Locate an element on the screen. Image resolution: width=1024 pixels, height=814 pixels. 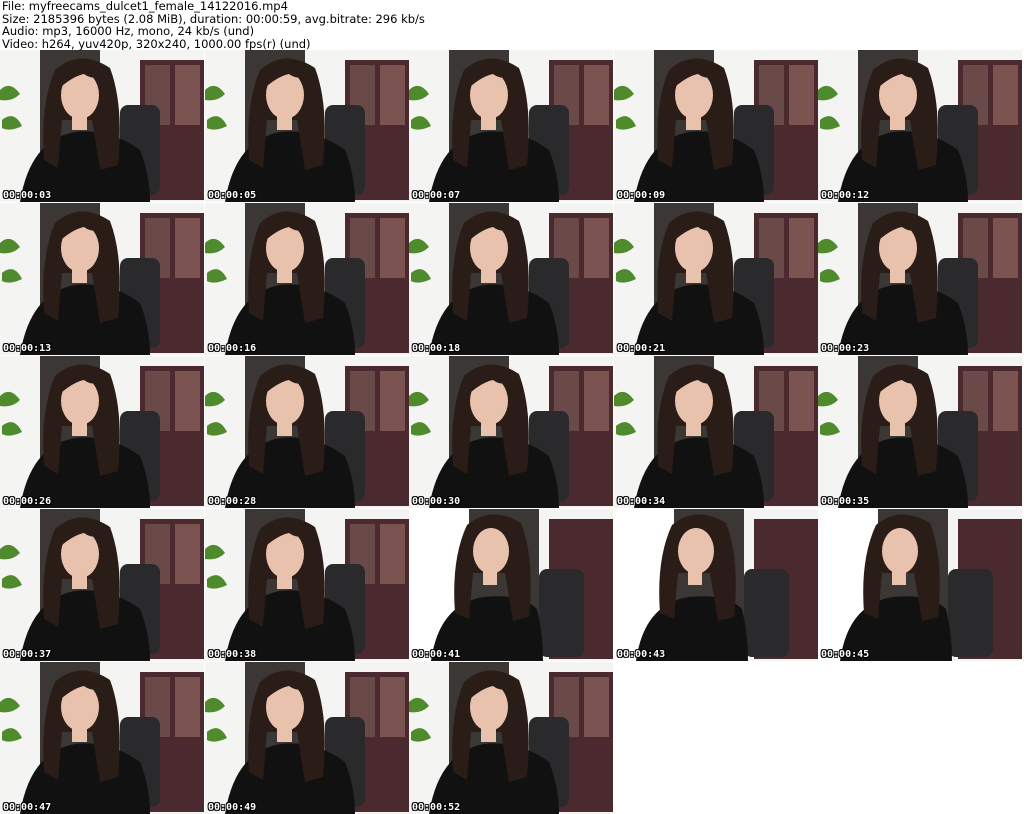
thumbnail-timestamp: 00:00:21 is located at coordinates (641, 348).